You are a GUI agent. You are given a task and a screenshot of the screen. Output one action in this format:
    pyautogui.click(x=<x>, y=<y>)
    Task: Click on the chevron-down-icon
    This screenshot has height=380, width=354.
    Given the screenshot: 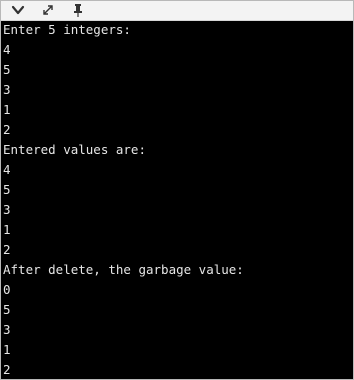 What is the action you would take?
    pyautogui.click(x=18, y=10)
    